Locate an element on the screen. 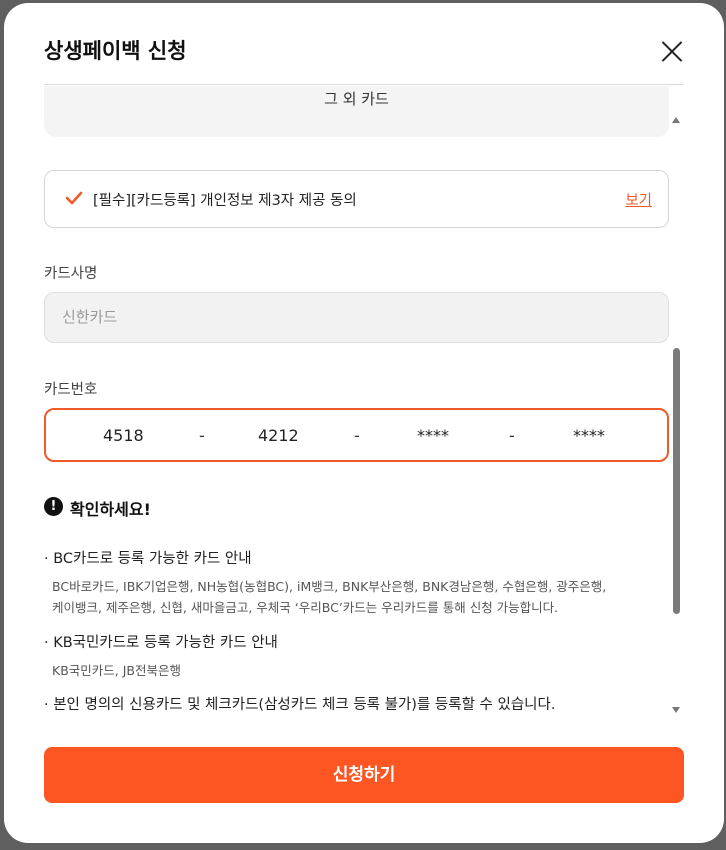  close-icon is located at coordinates (672, 51).